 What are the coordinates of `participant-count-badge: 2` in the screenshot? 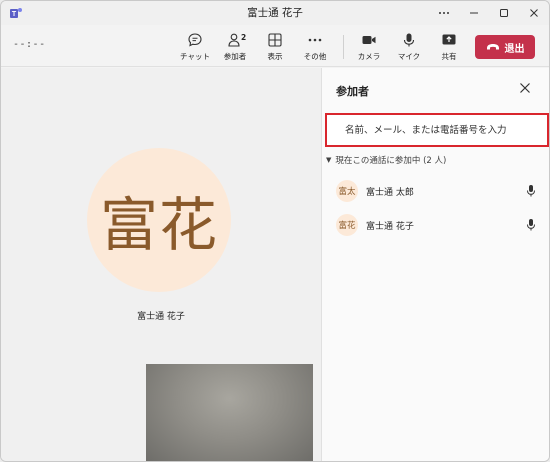 It's located at (244, 37).